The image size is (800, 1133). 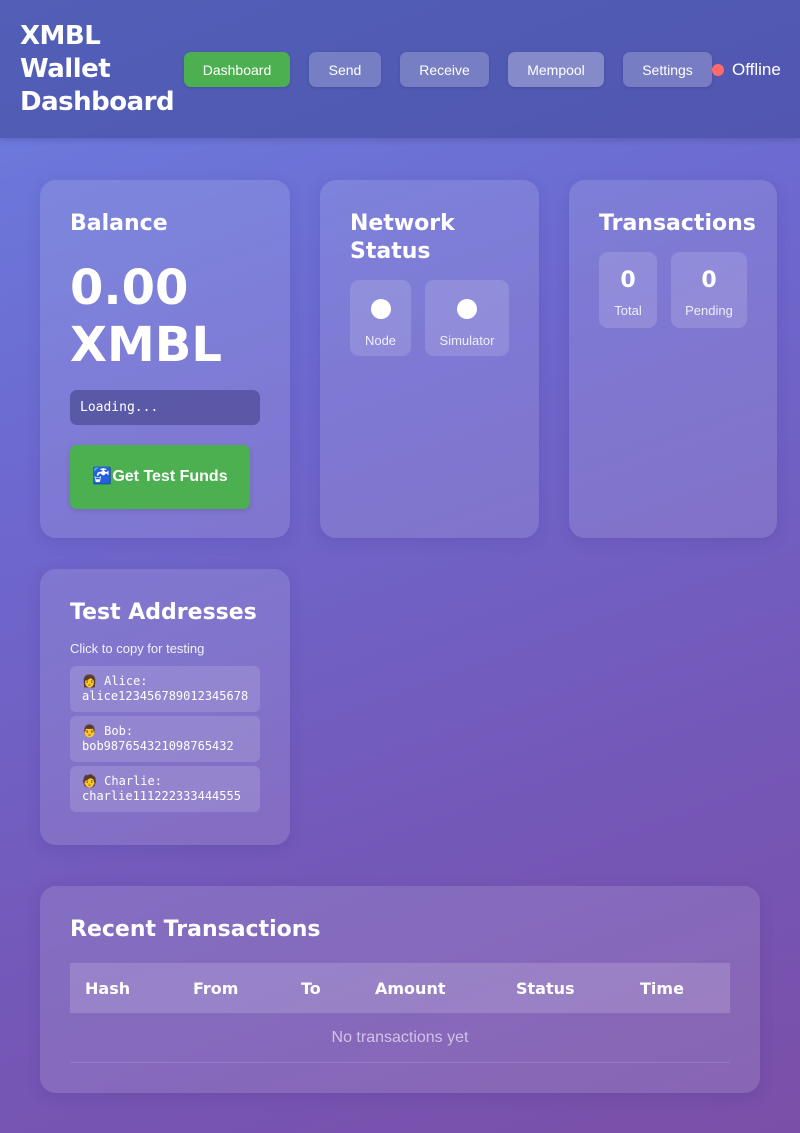 I want to click on test-address-value: bob987654321098765432, so click(x=158, y=746).